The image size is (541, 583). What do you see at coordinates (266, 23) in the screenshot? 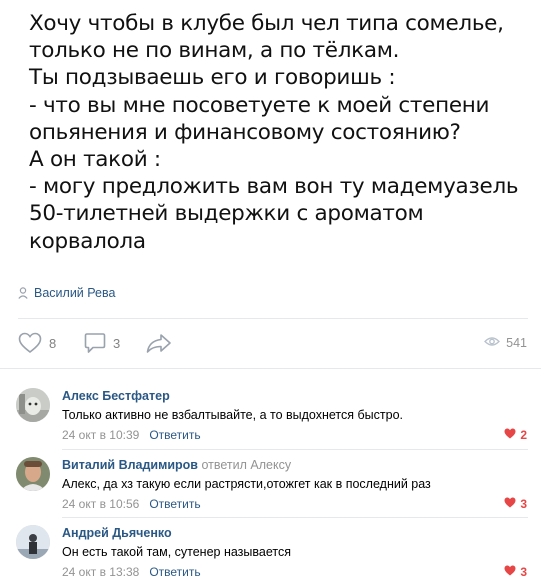
I see `post-line: Хочу чтобы в клубе был чел типа сомелье,` at bounding box center [266, 23].